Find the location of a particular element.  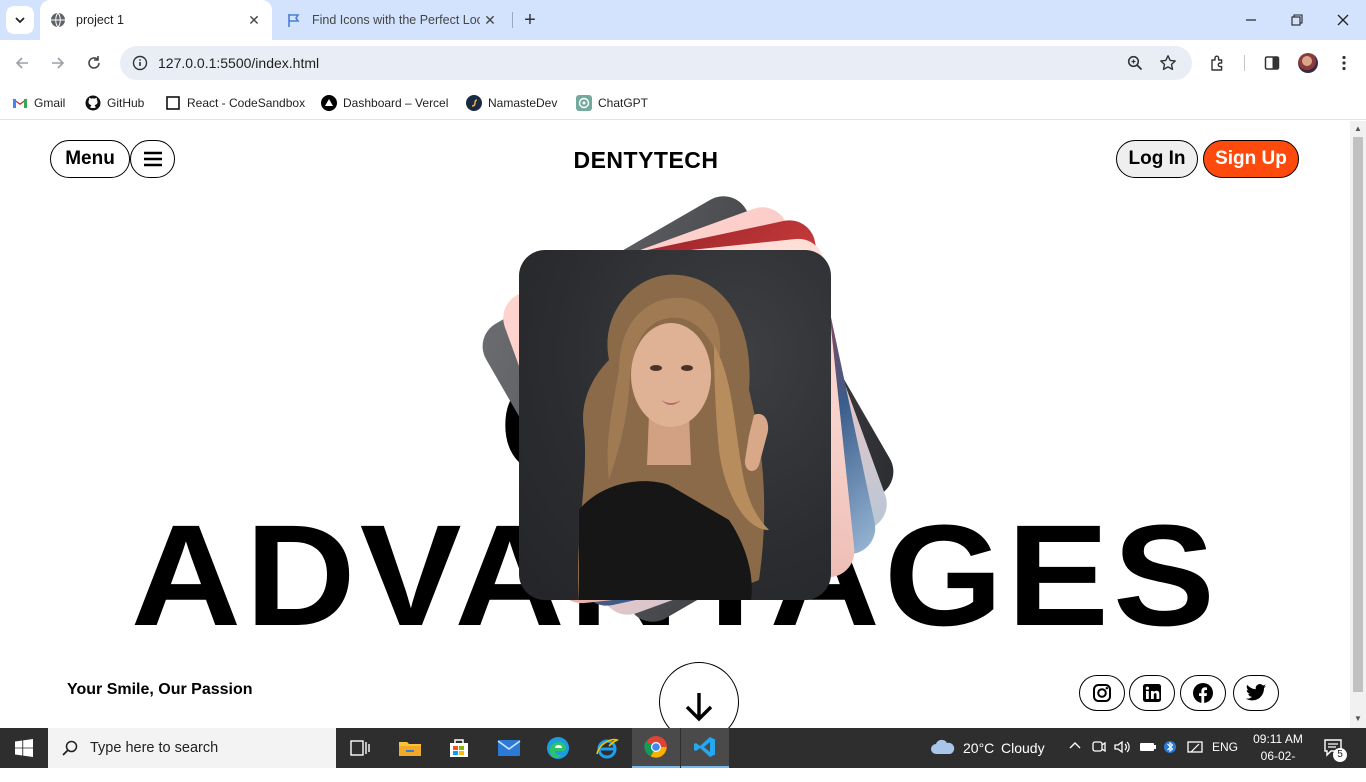

edge-button is located at coordinates (558, 748).